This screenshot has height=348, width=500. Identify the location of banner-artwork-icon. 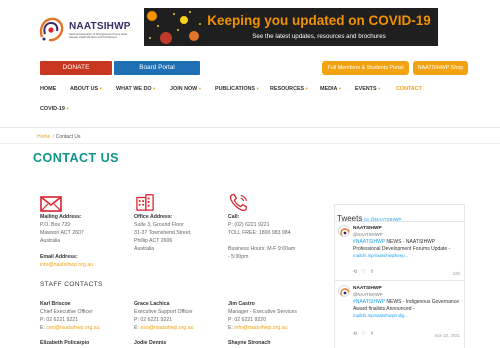
(174, 27).